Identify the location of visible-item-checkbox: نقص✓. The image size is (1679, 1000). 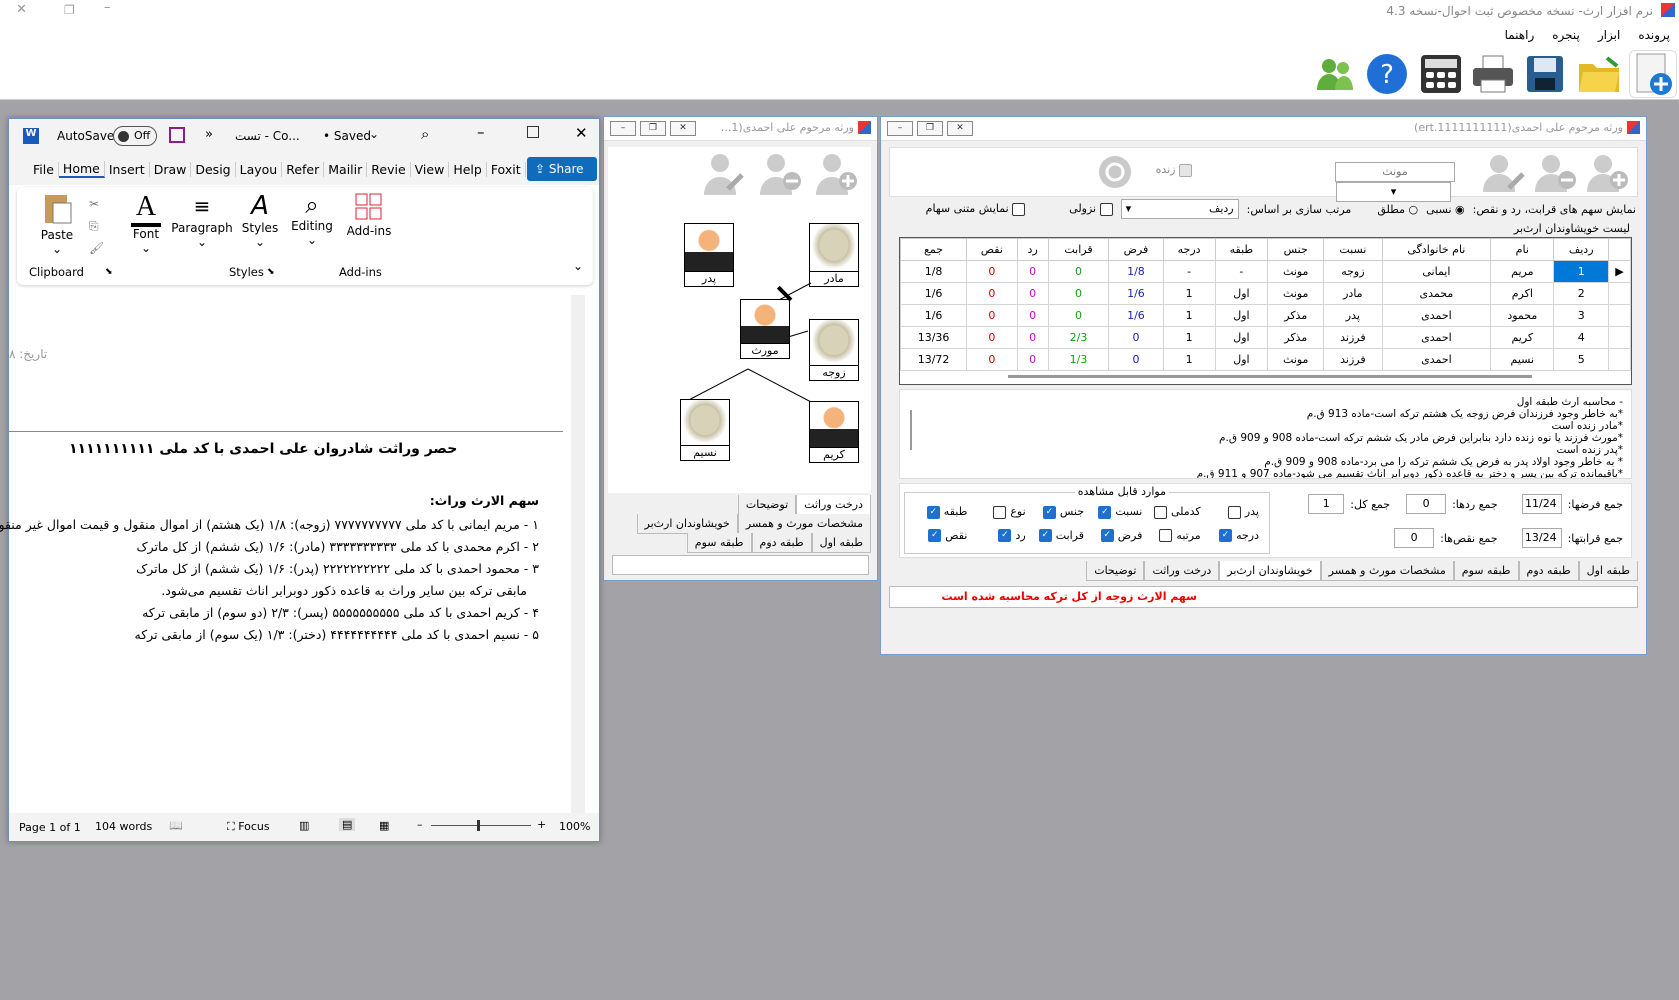
(942, 535).